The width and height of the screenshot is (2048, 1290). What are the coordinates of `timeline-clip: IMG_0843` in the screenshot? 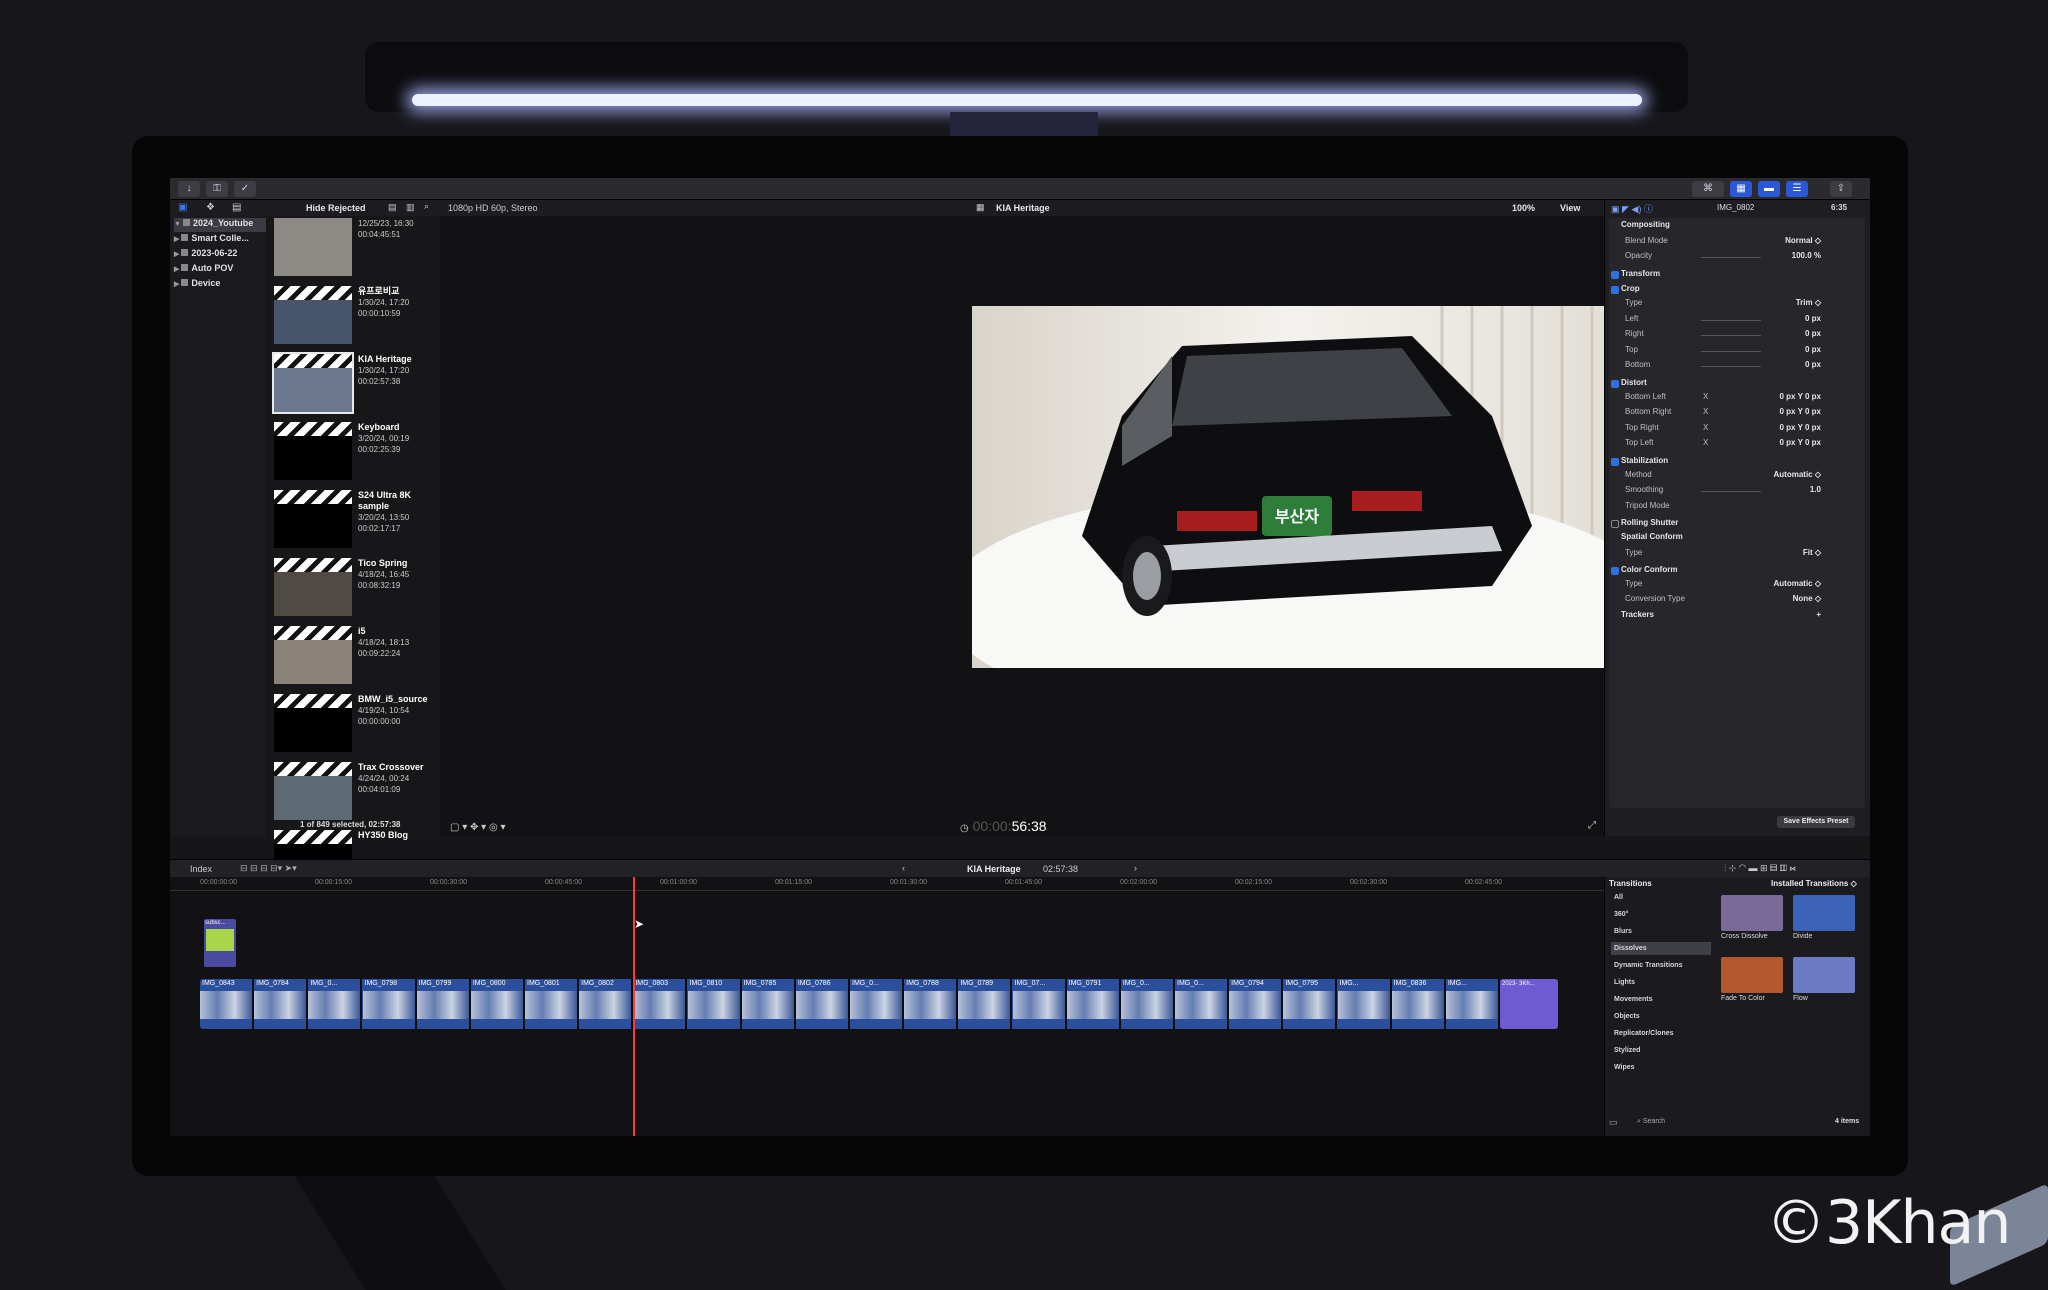 It's located at (227, 1004).